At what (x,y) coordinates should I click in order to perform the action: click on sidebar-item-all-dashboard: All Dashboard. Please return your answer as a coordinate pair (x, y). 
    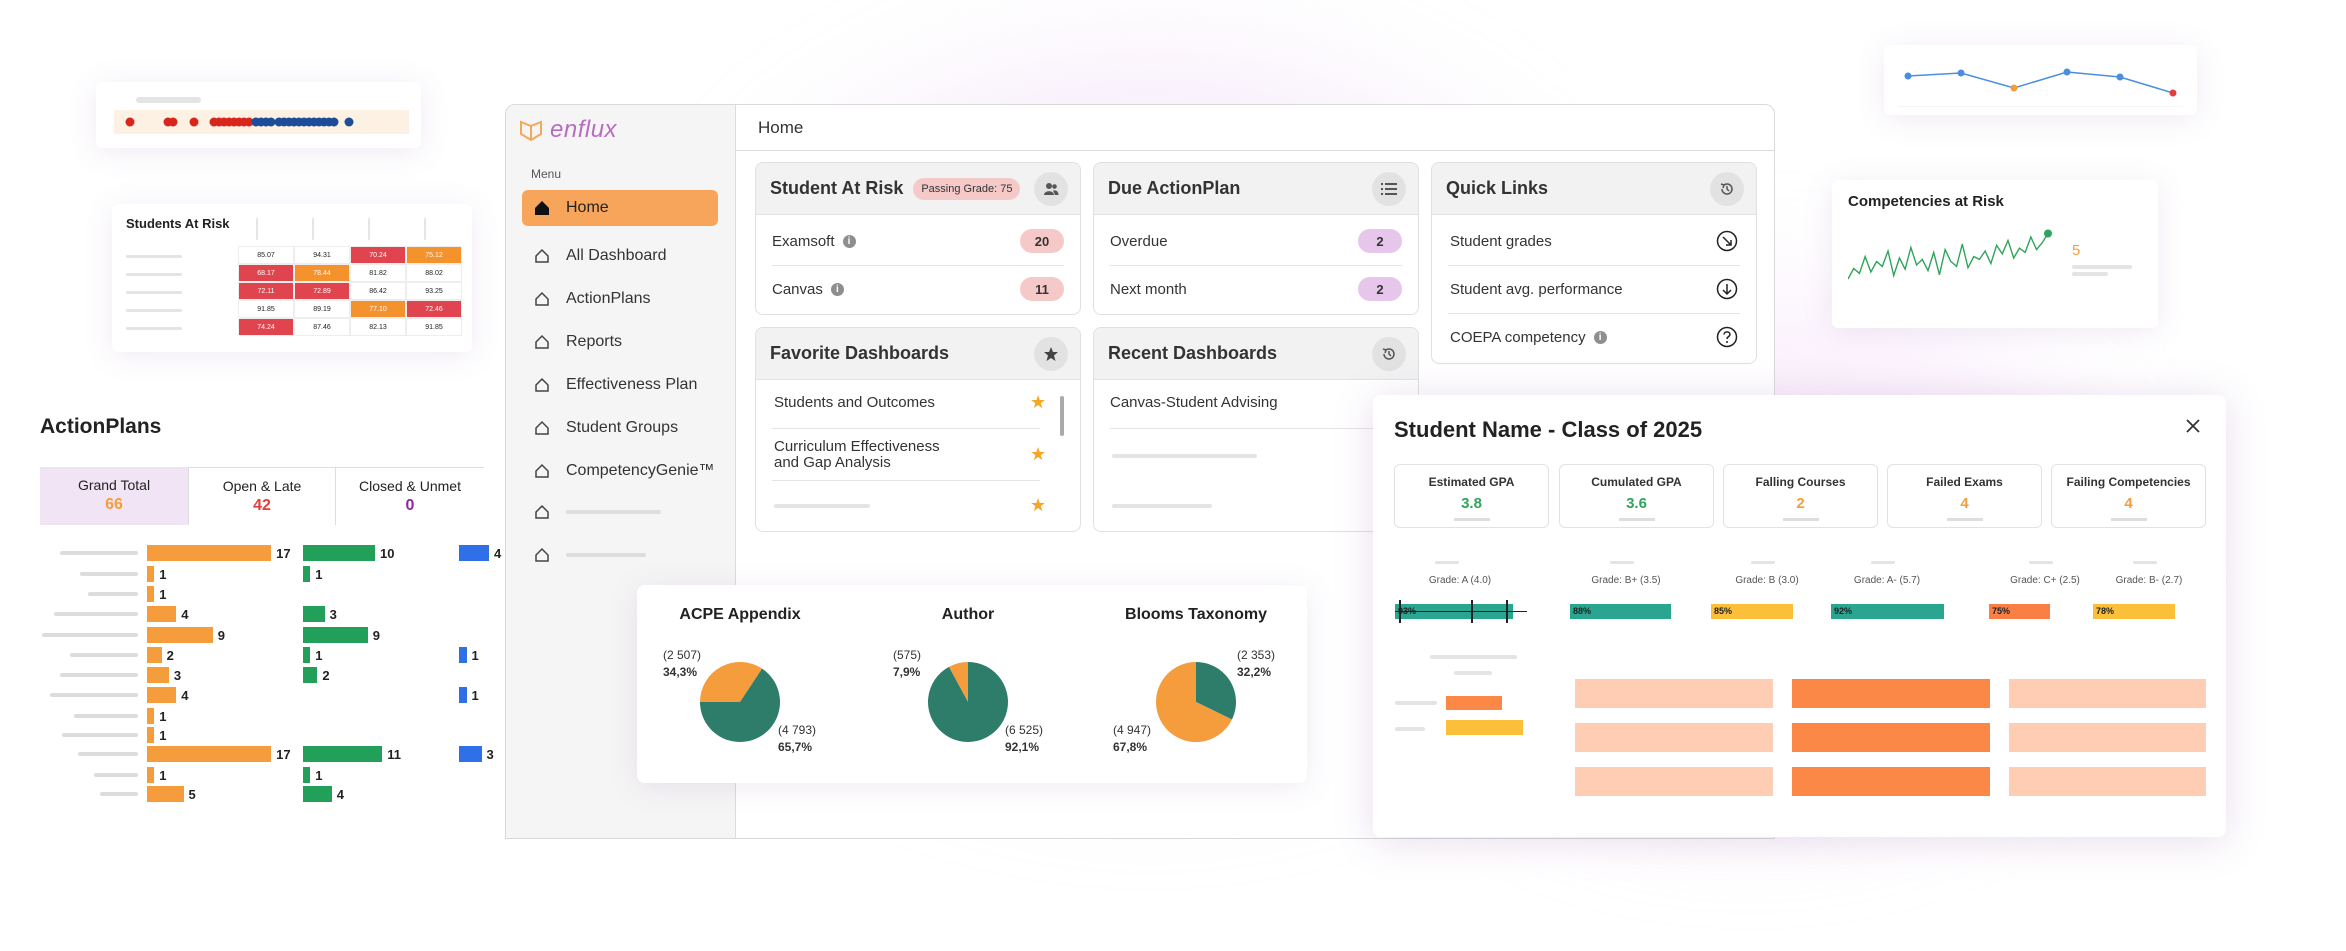
    Looking at the image, I should click on (620, 256).